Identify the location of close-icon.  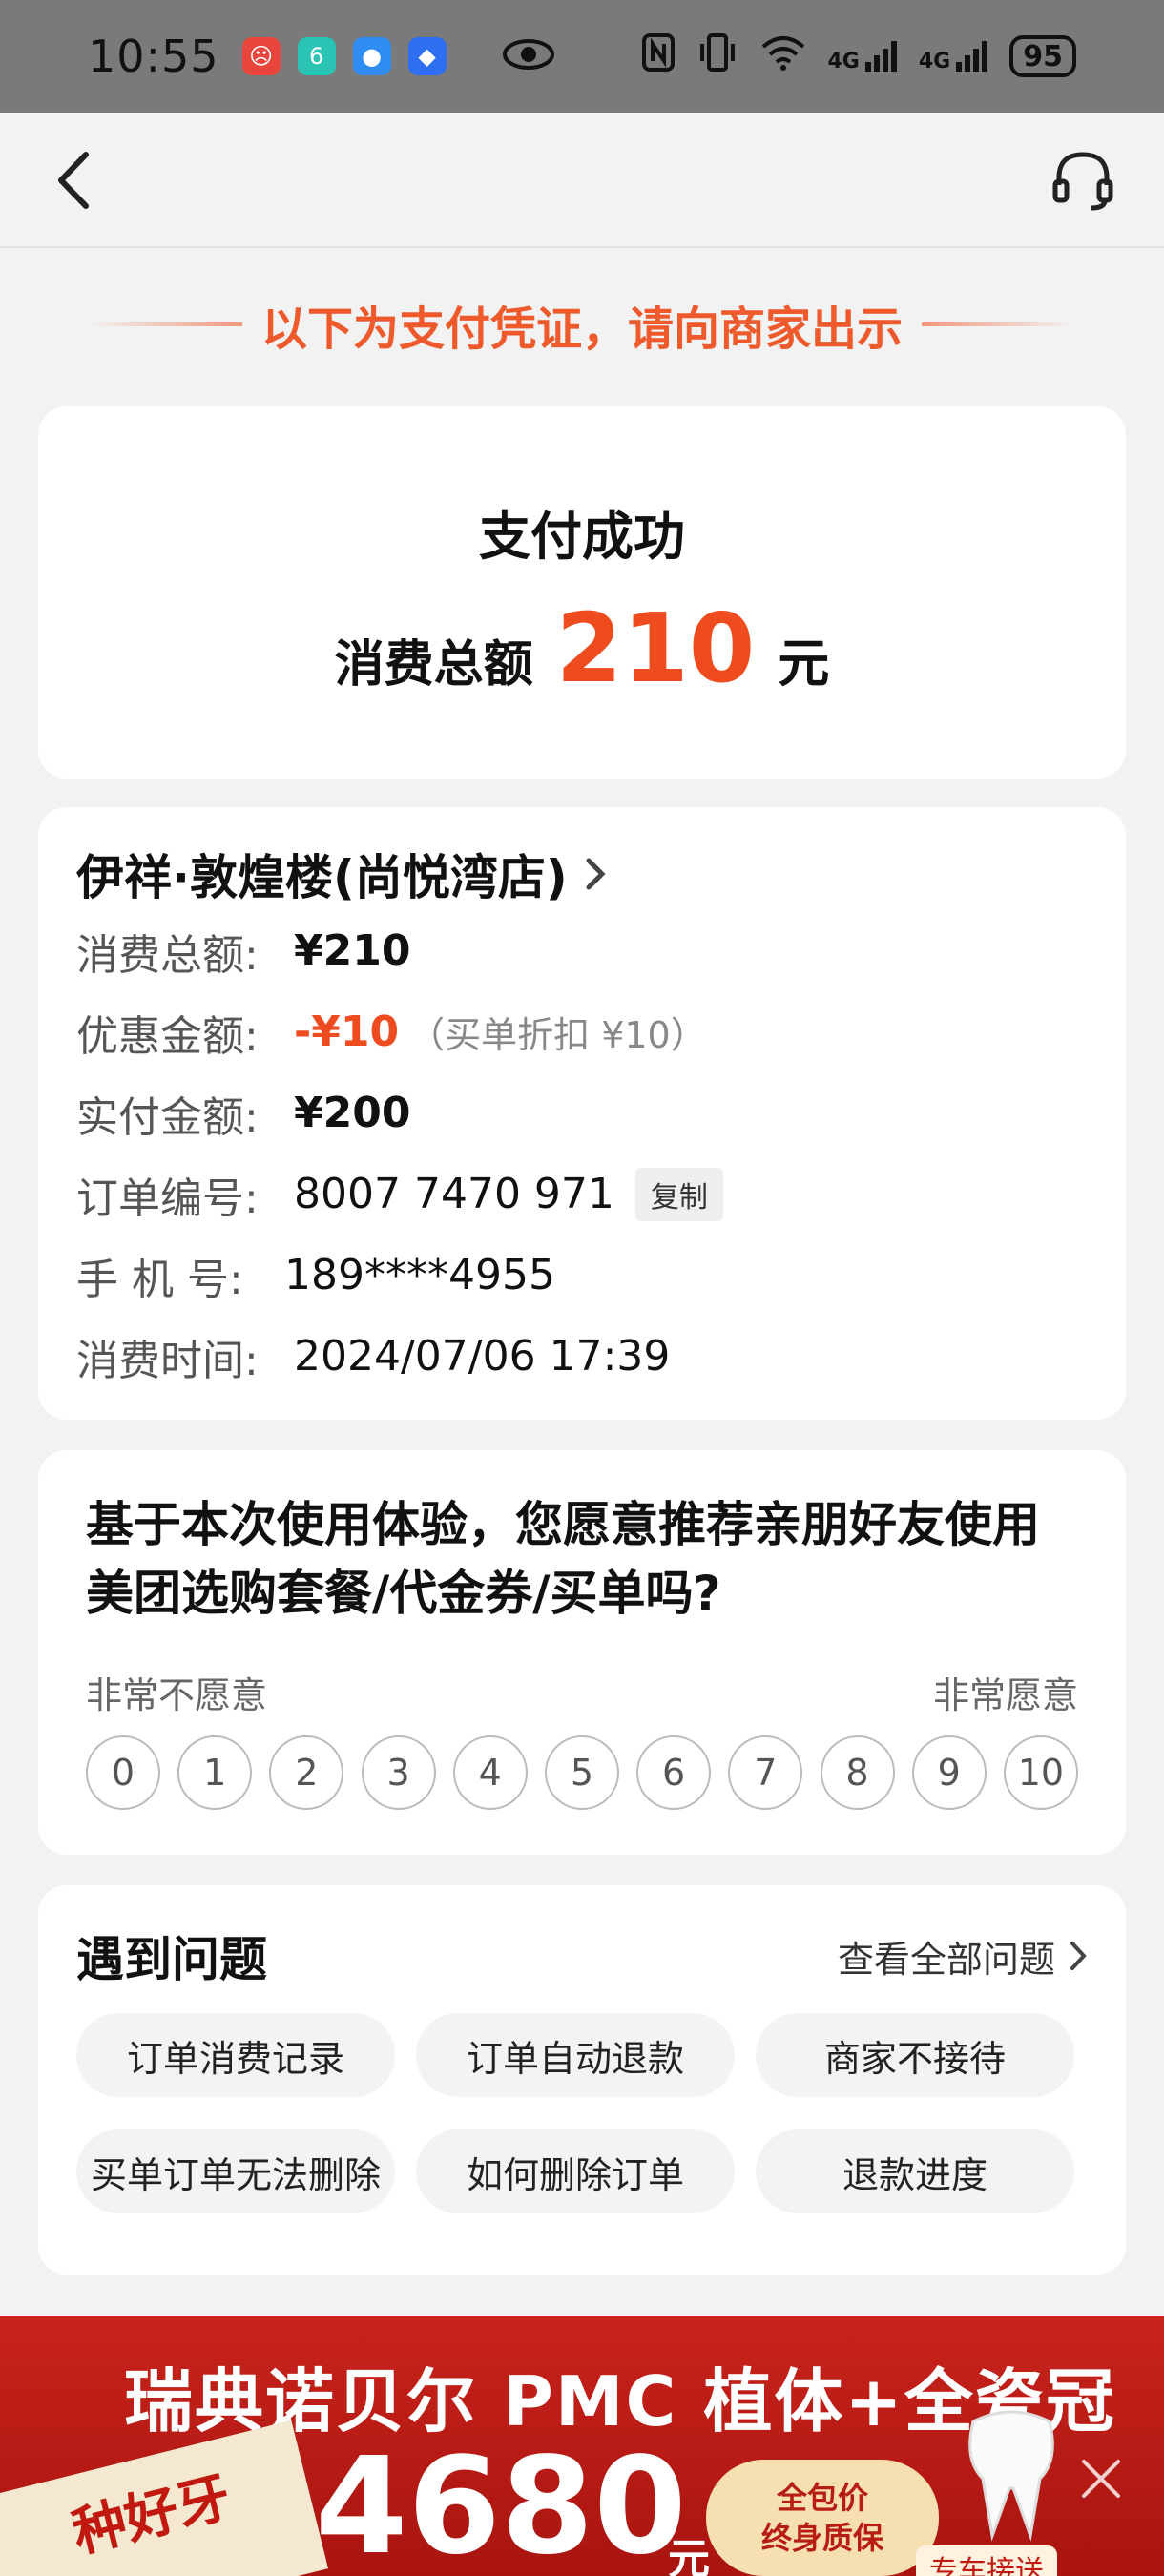
(1101, 2479).